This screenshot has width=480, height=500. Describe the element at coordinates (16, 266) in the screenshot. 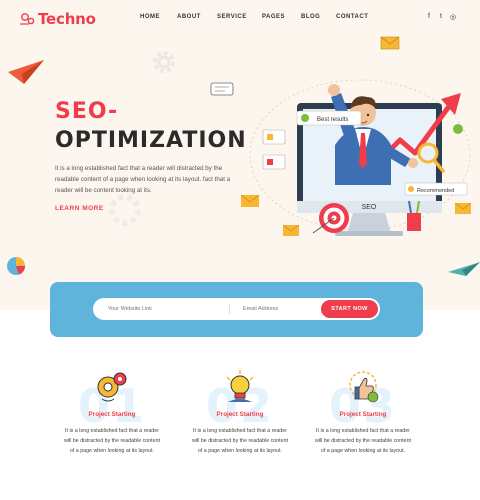

I see `pie-chart-icon` at that location.